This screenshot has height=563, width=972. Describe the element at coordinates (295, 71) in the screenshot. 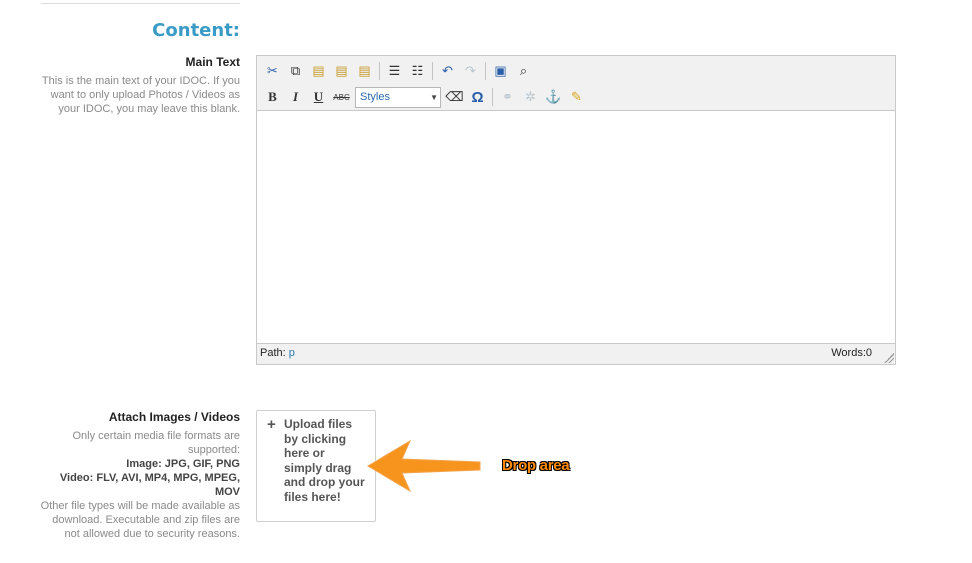

I see `copy-icon: ⧉` at that location.